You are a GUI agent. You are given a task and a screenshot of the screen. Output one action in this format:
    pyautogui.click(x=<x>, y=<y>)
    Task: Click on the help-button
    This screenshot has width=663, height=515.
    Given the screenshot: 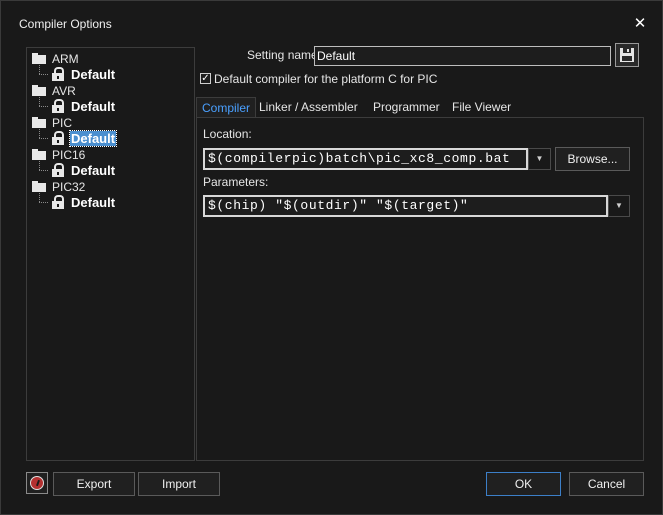 What is the action you would take?
    pyautogui.click(x=37, y=483)
    